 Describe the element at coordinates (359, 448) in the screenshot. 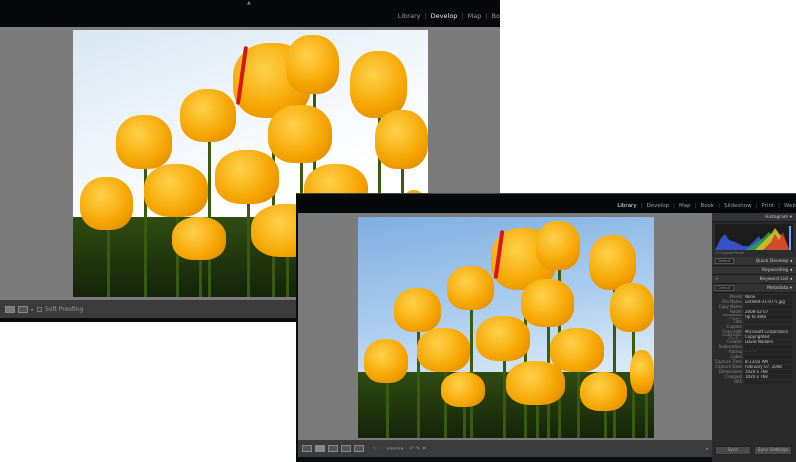

I see `people-view-button` at that location.